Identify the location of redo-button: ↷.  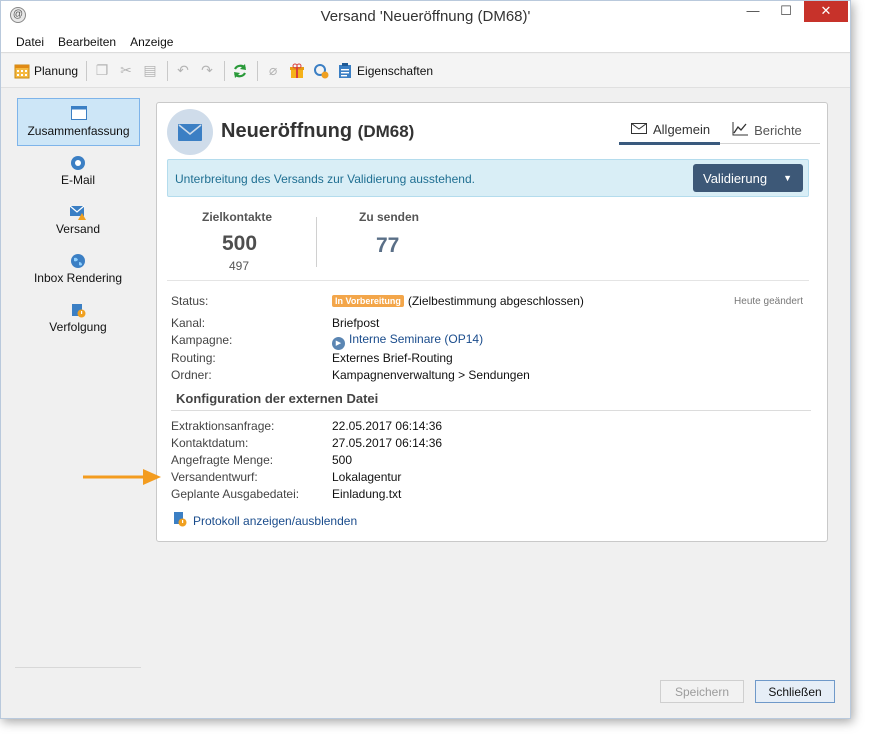
(207, 71).